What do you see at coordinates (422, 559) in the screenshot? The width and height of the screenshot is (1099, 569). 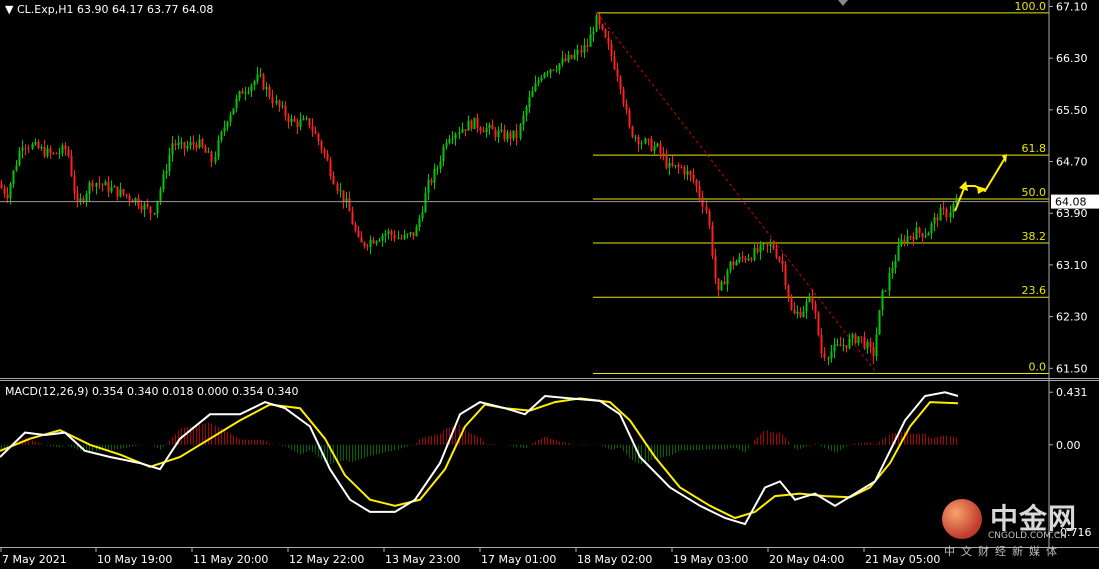 I see `time-tick-label: 13 May 23:00` at bounding box center [422, 559].